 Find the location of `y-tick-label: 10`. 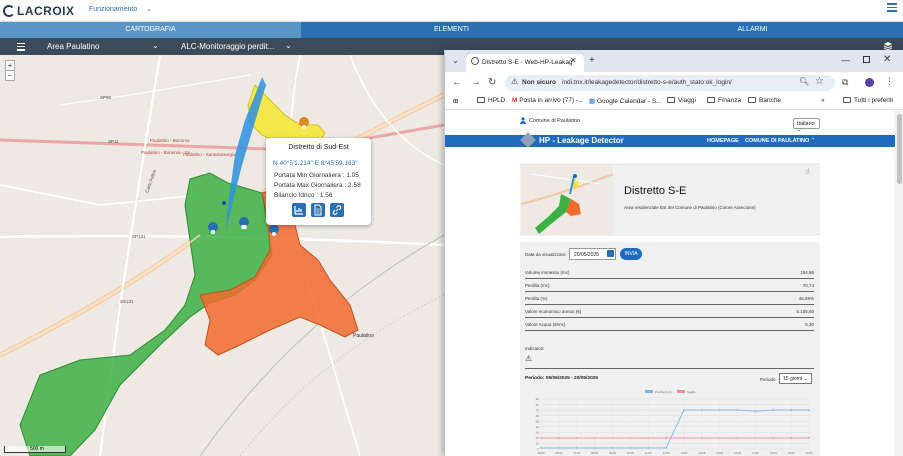

y-tick-label: 10 is located at coordinates (538, 444).